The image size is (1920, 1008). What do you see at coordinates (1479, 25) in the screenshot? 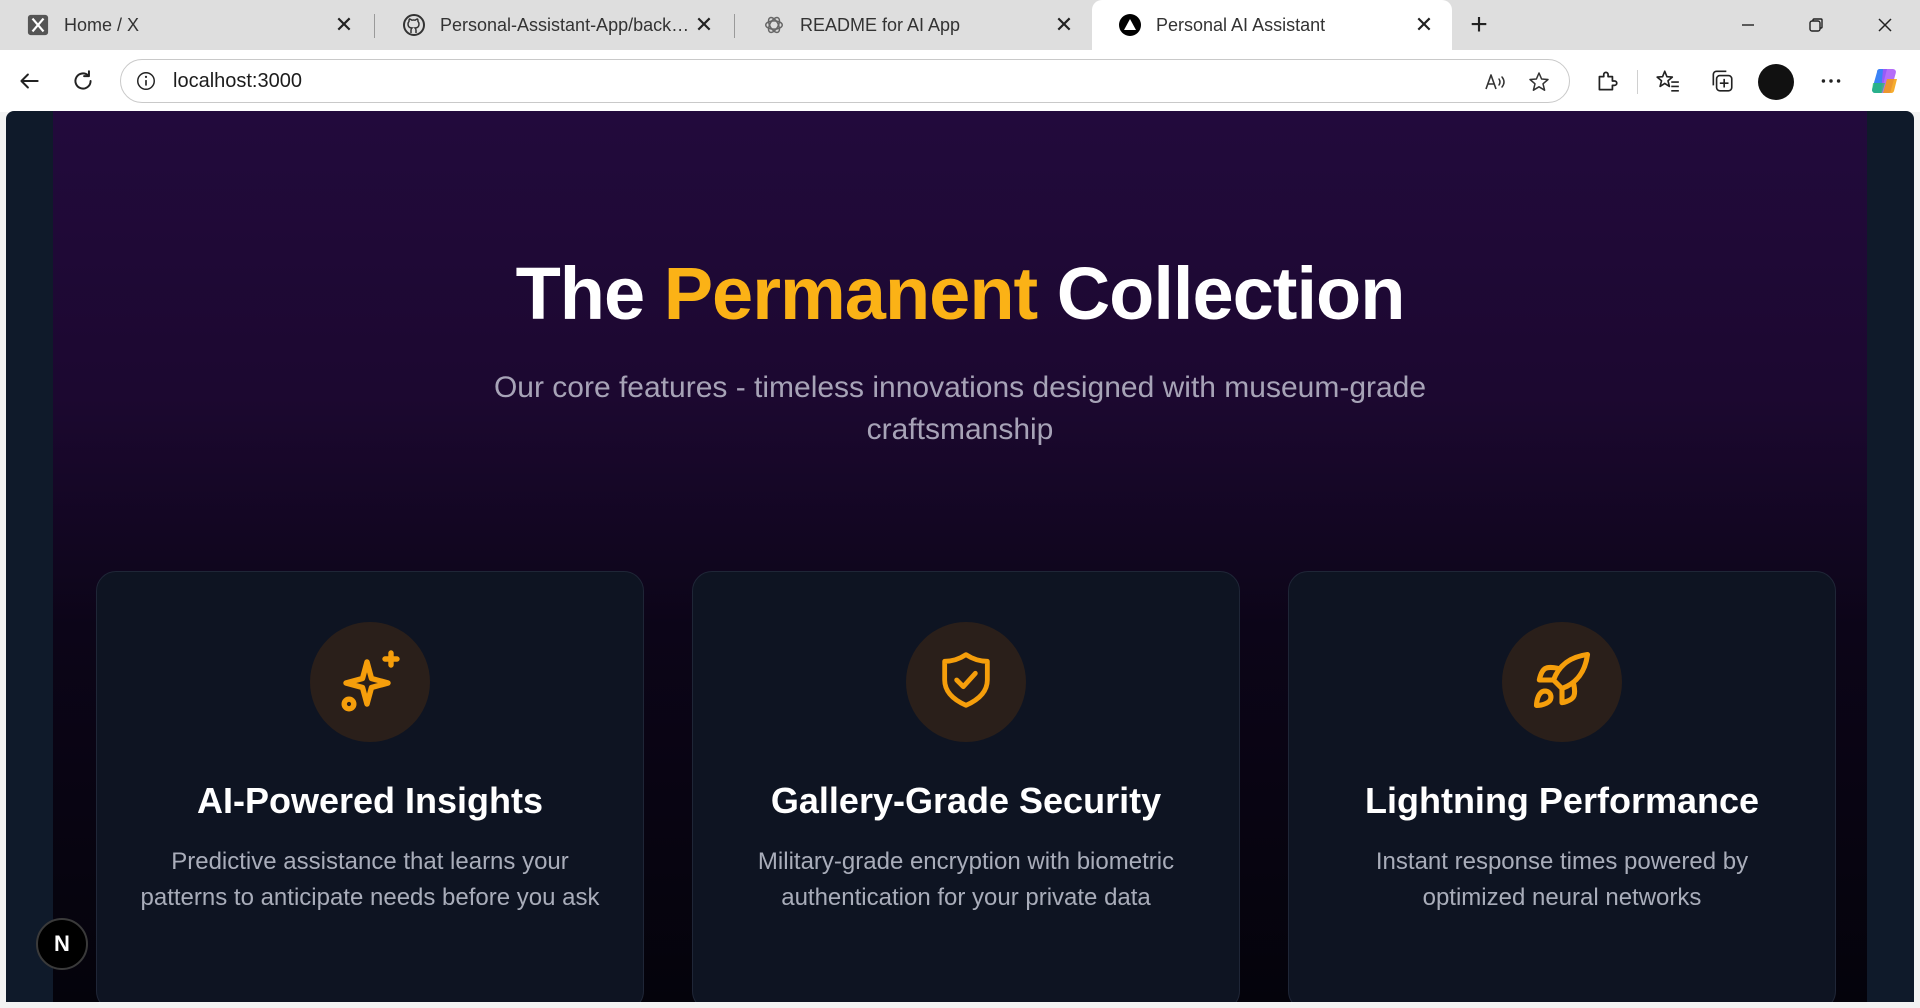
I see `new-tab-button: +` at bounding box center [1479, 25].